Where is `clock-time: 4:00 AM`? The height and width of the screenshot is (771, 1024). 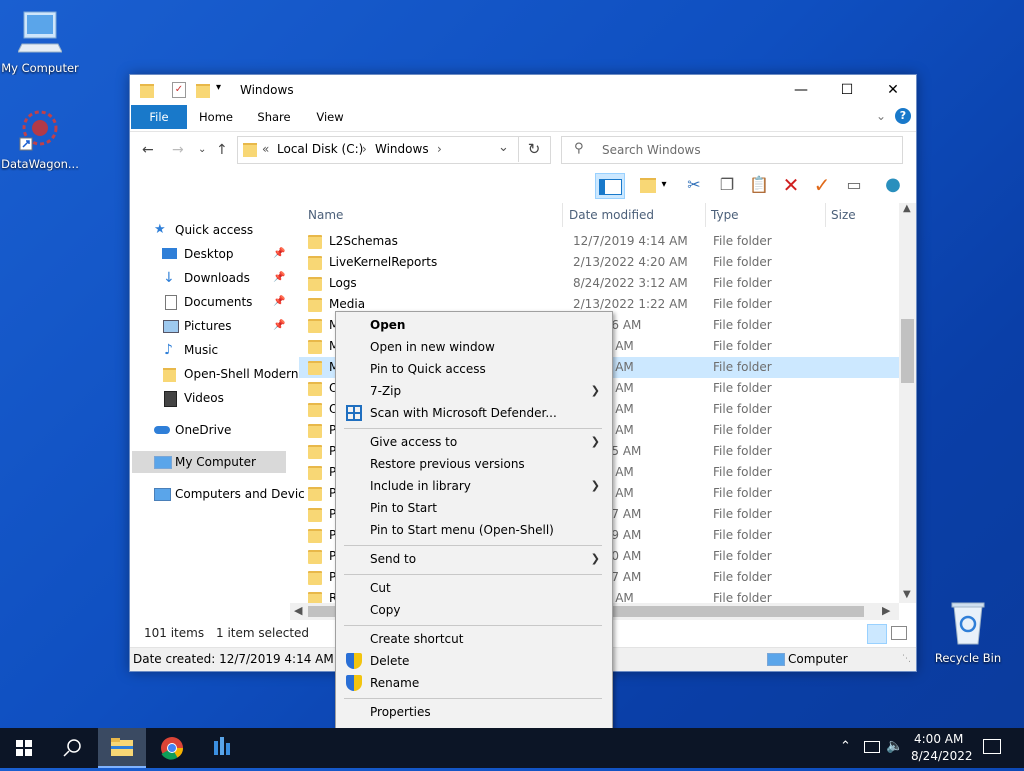 clock-time: 4:00 AM is located at coordinates (938, 739).